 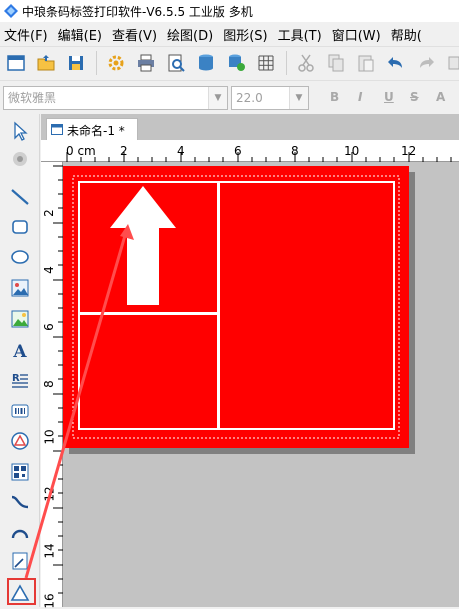 What do you see at coordinates (20, 319) in the screenshot?
I see `picture-tool-icon` at bounding box center [20, 319].